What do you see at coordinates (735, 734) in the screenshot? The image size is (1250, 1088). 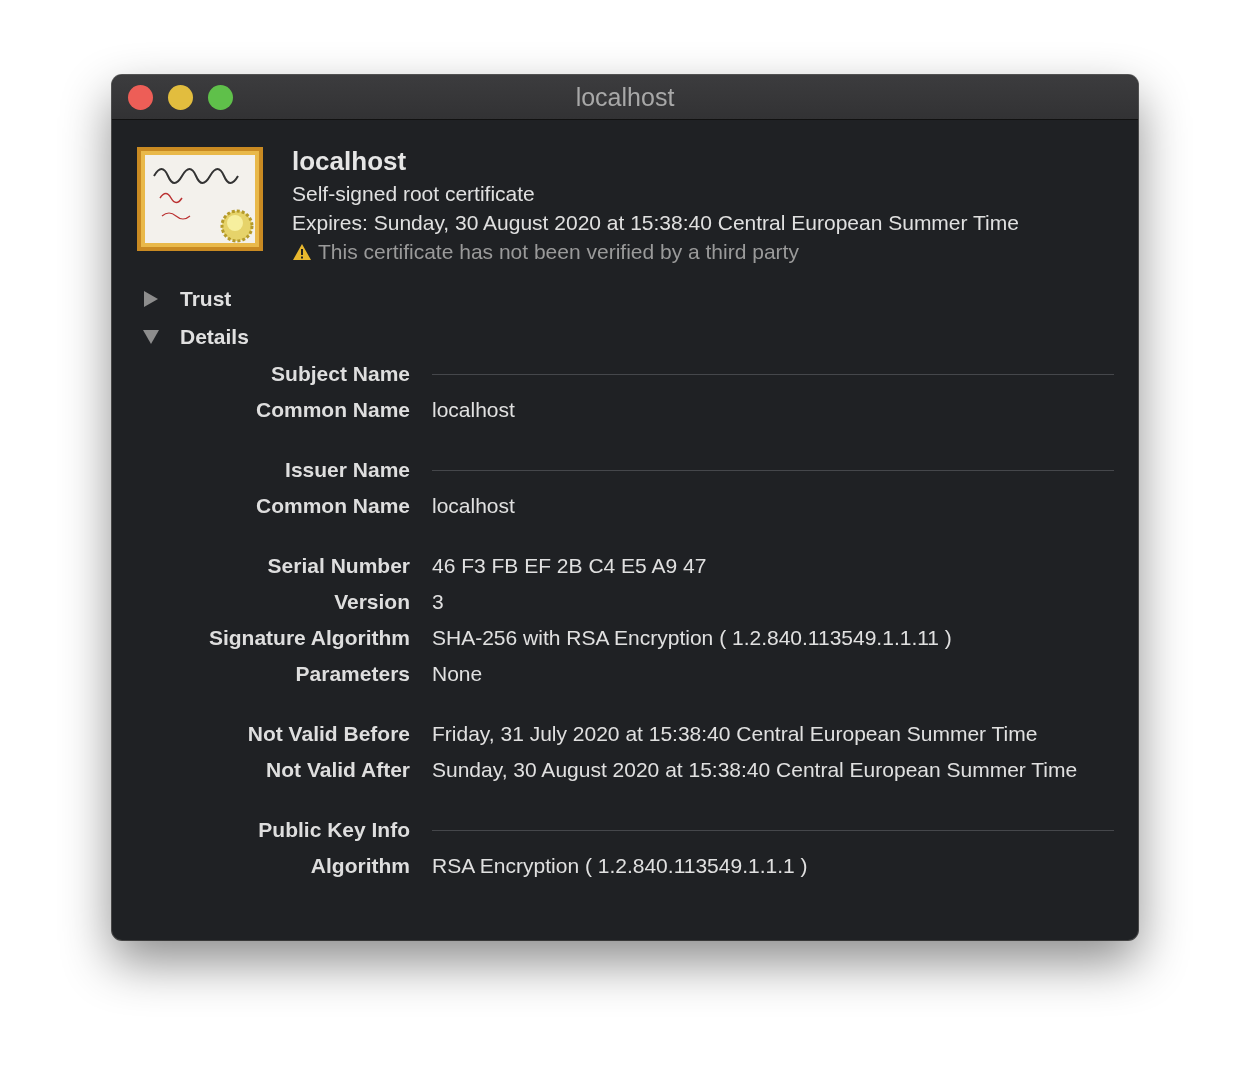 I see `field-value: Friday, 31 July 2020 at 15:38:40 Central European Summer Time` at bounding box center [735, 734].